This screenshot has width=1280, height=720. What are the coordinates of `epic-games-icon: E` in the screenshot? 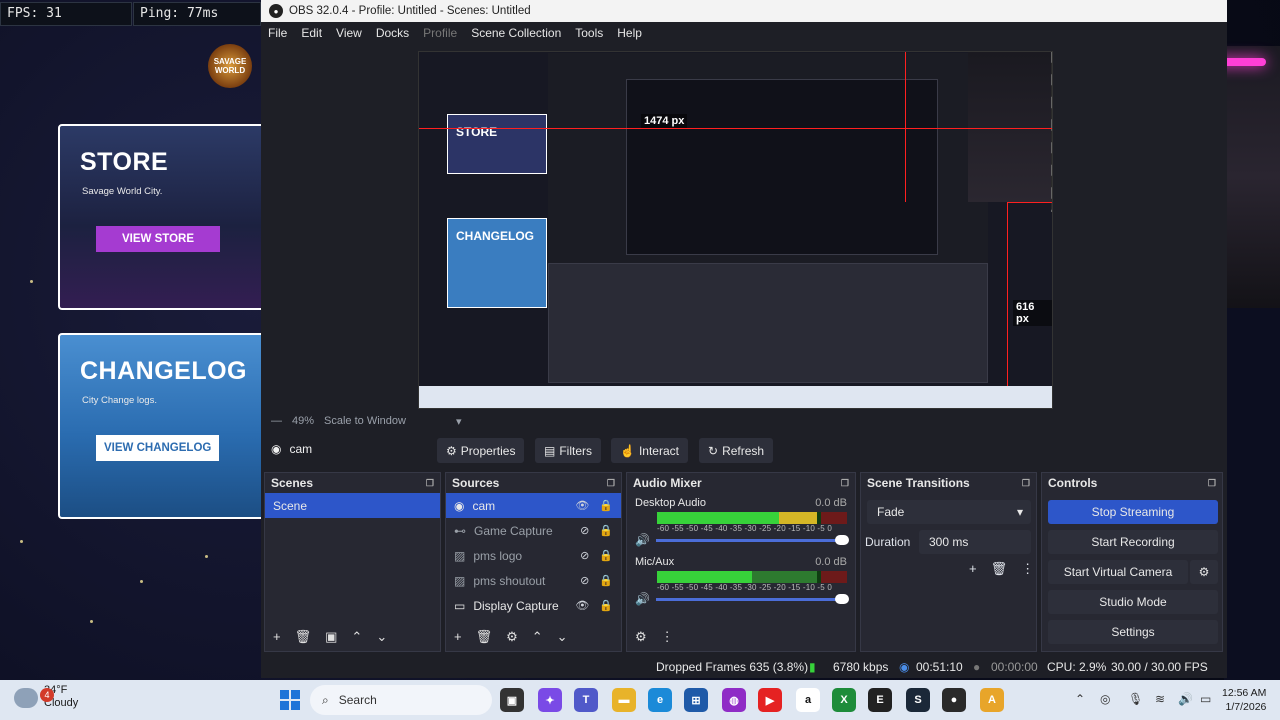 It's located at (880, 700).